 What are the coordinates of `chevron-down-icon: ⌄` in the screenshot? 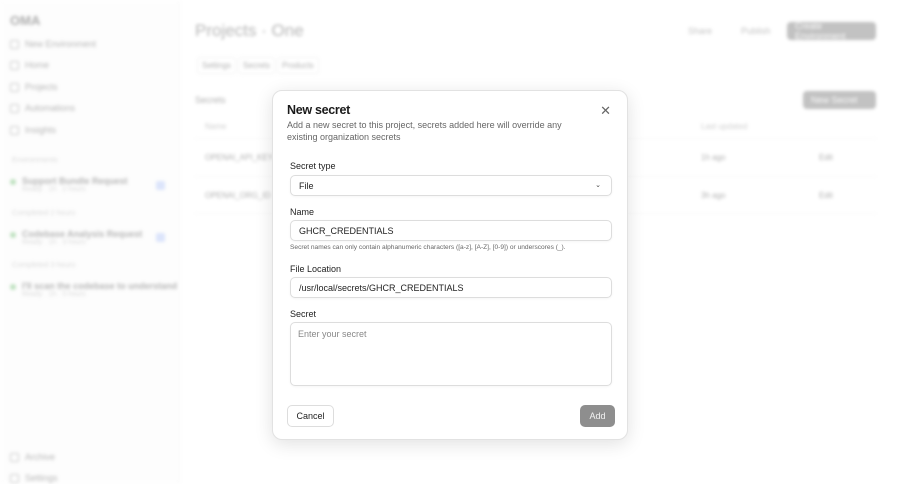 It's located at (598, 185).